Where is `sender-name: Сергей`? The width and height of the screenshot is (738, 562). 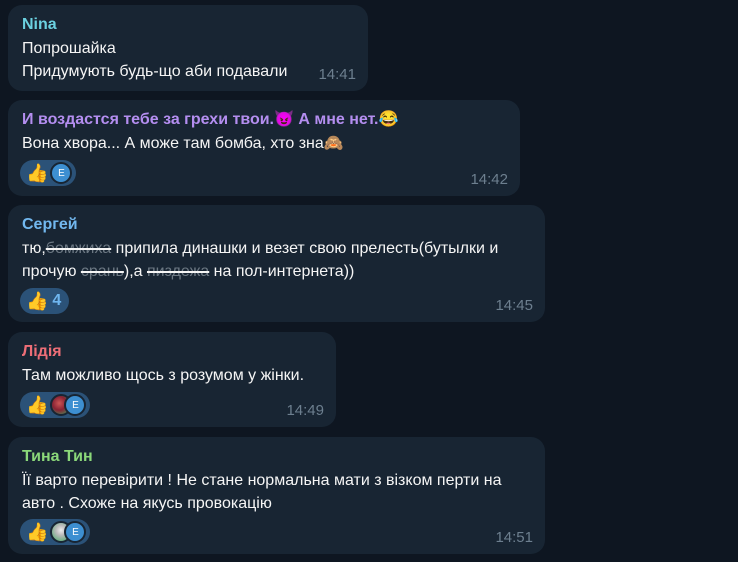
sender-name: Сергей is located at coordinates (276, 225).